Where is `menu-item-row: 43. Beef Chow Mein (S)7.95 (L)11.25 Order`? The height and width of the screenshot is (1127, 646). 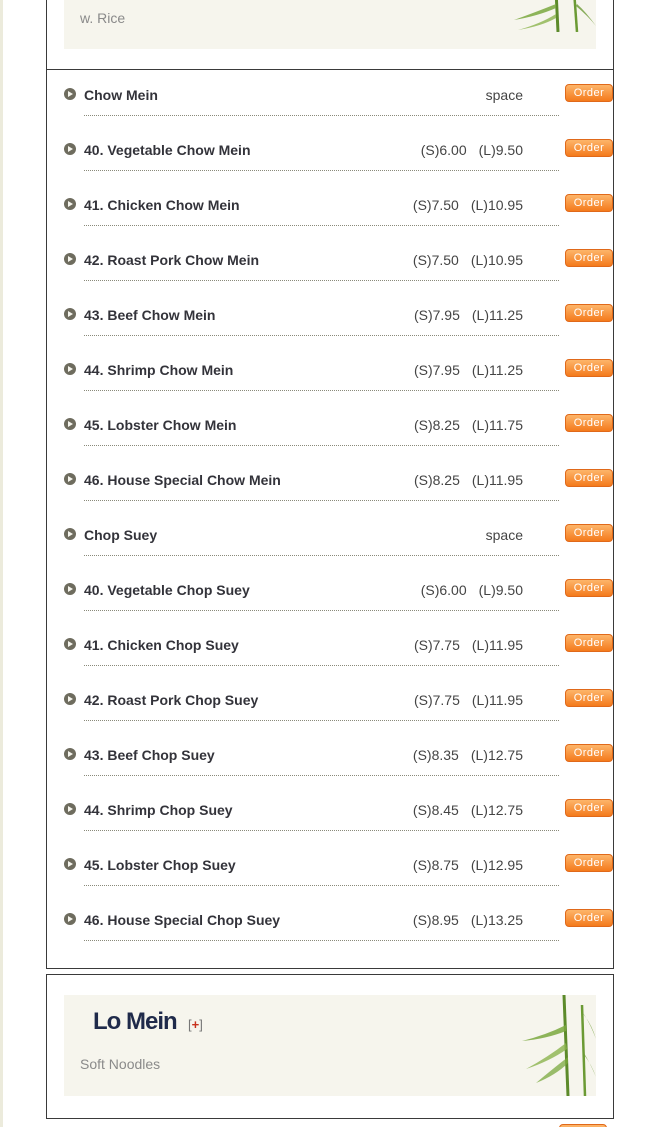
menu-item-row: 43. Beef Chow Mein (S)7.95 (L)11.25 Order is located at coordinates (338, 324).